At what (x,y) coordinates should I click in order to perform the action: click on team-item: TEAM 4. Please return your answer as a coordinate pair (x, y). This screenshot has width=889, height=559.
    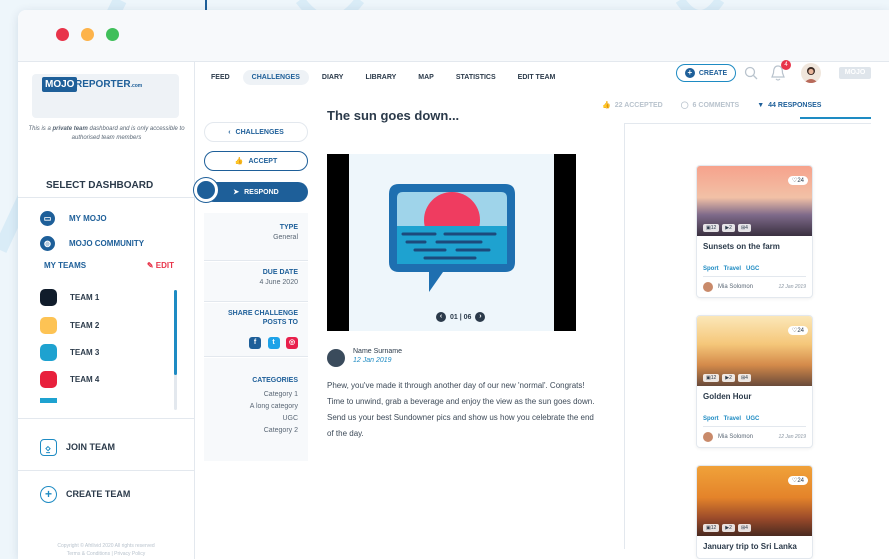
    Looking at the image, I should click on (70, 379).